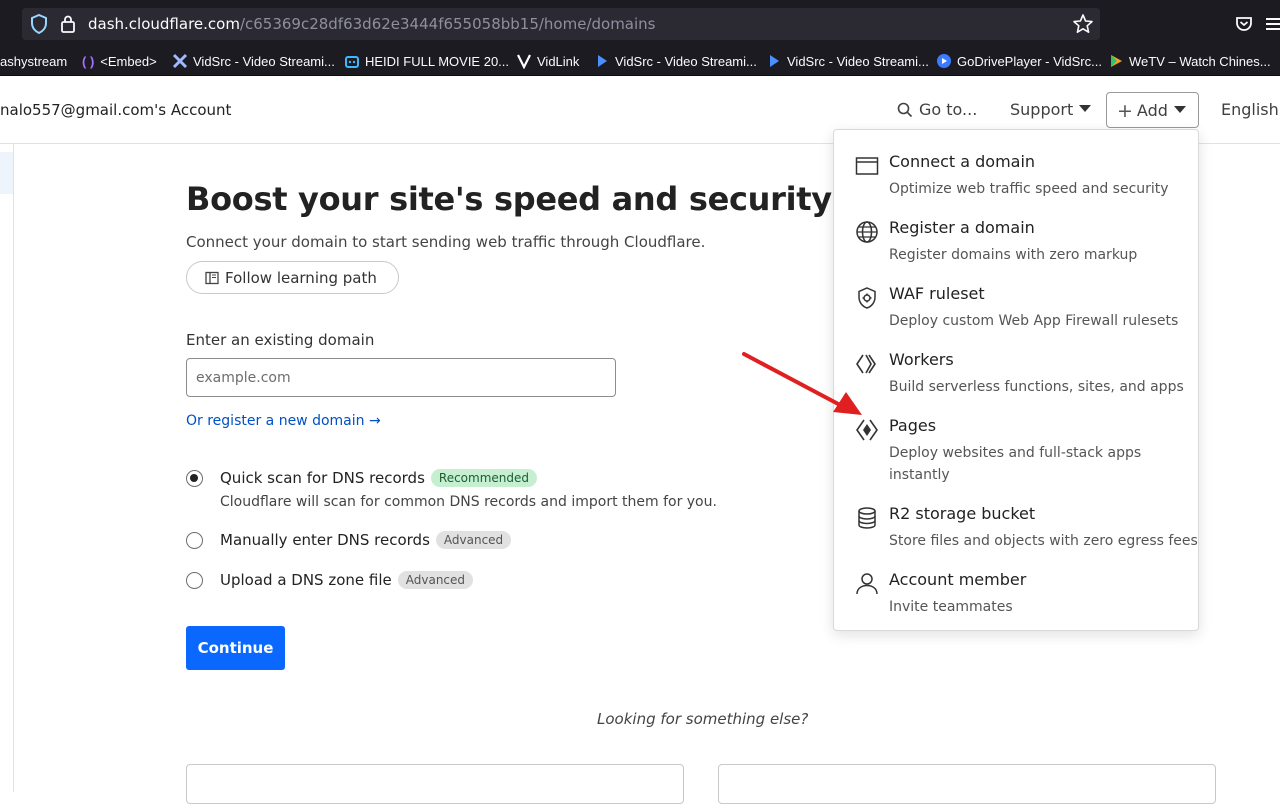 The height and width of the screenshot is (804, 1280). What do you see at coordinates (1116, 61) in the screenshot?
I see `wetv-icon` at bounding box center [1116, 61].